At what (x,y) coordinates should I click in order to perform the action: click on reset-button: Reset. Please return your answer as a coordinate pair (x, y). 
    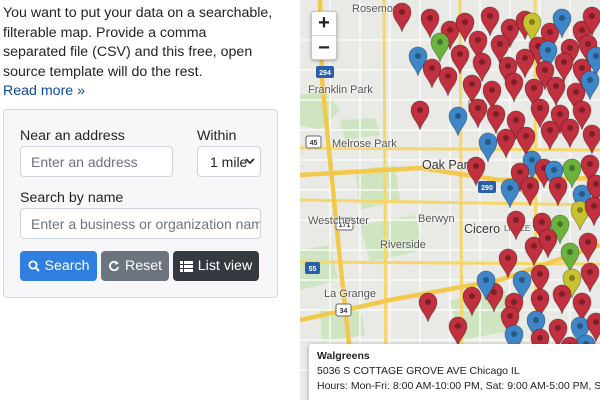
    Looking at the image, I should click on (135, 266).